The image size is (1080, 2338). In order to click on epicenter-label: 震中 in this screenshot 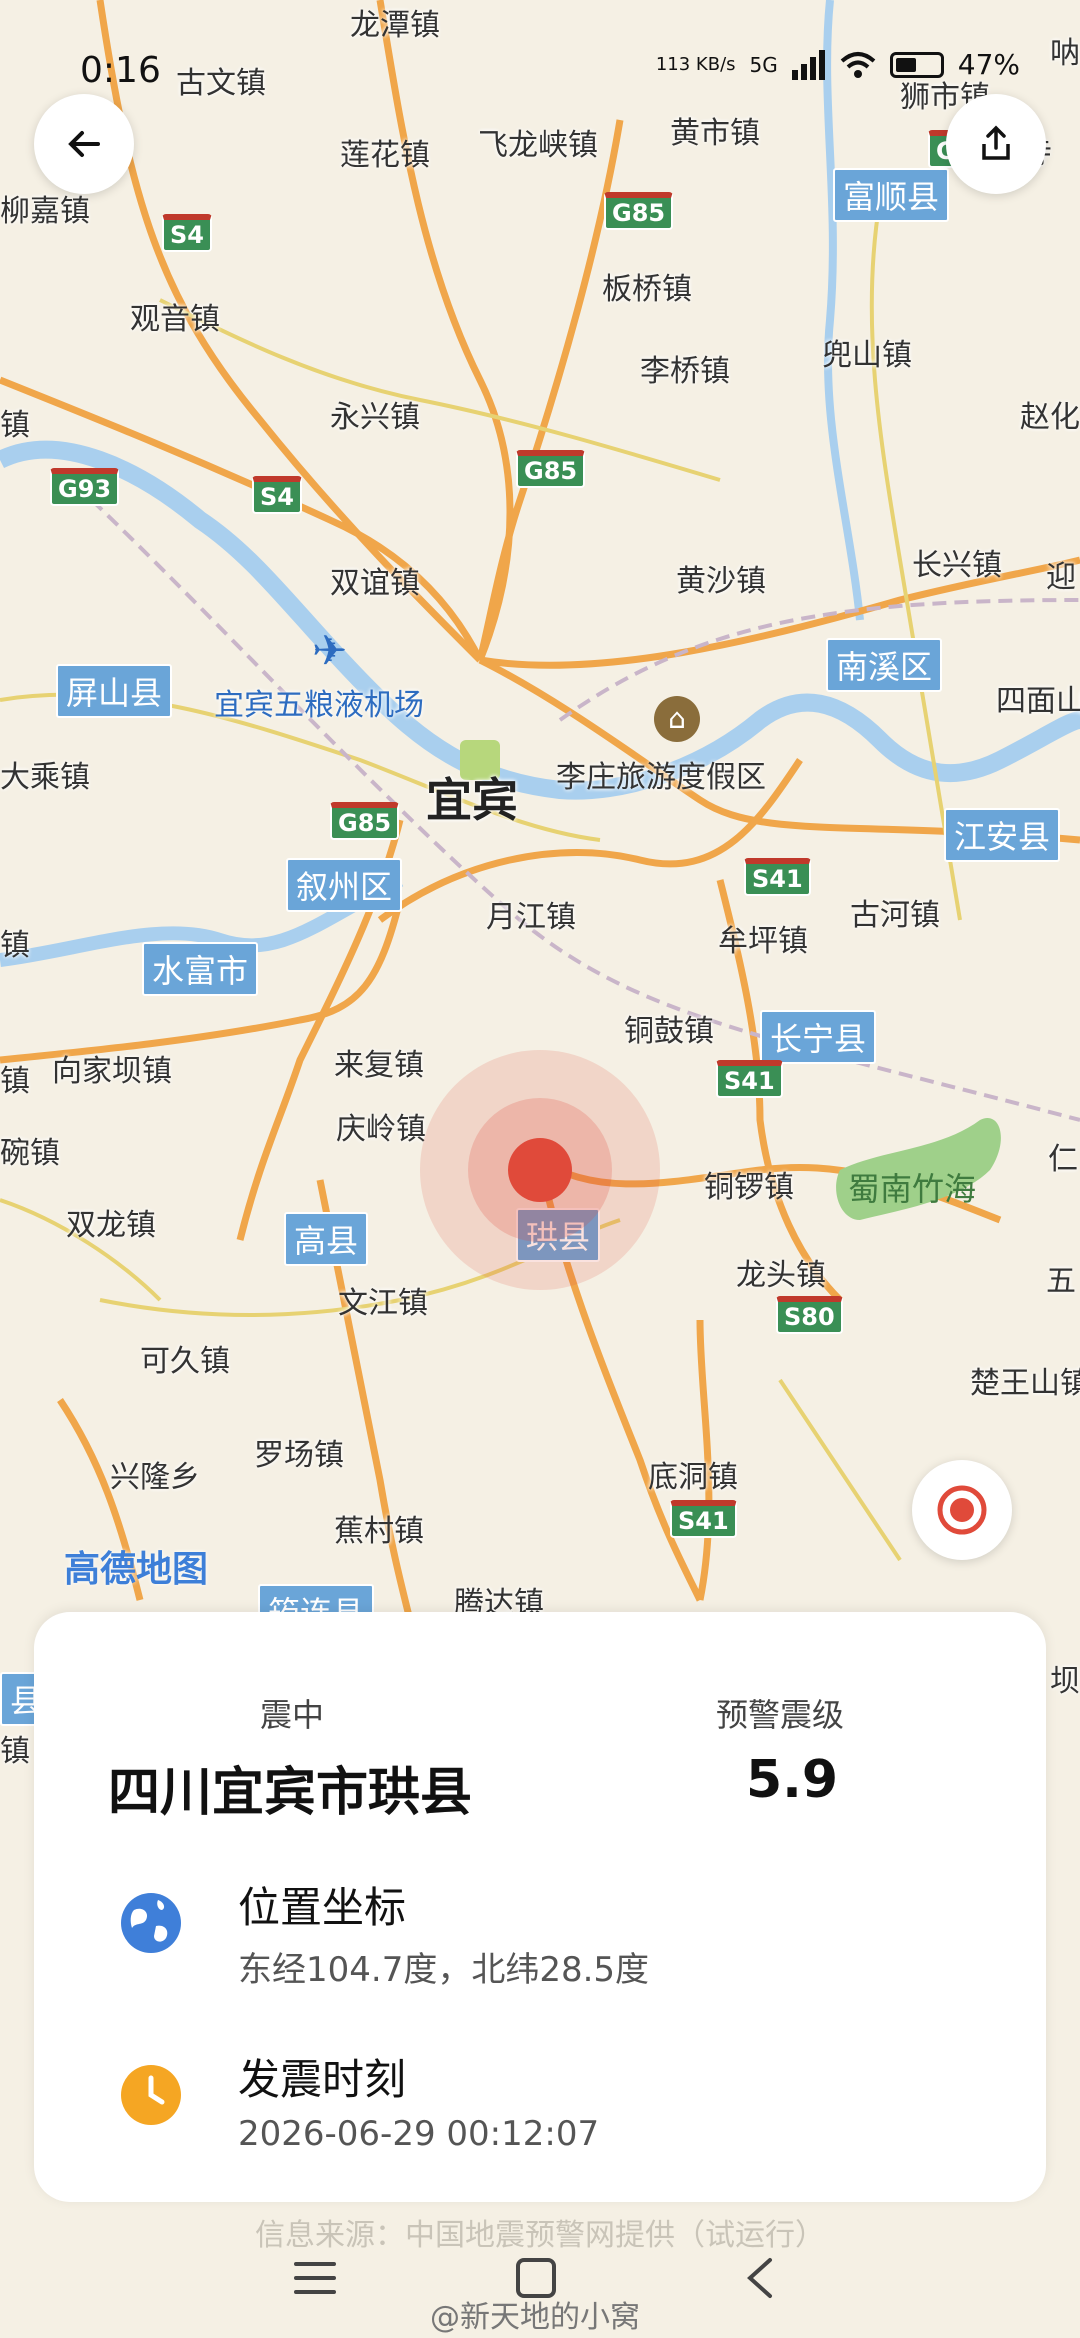, I will do `click(292, 1715)`.